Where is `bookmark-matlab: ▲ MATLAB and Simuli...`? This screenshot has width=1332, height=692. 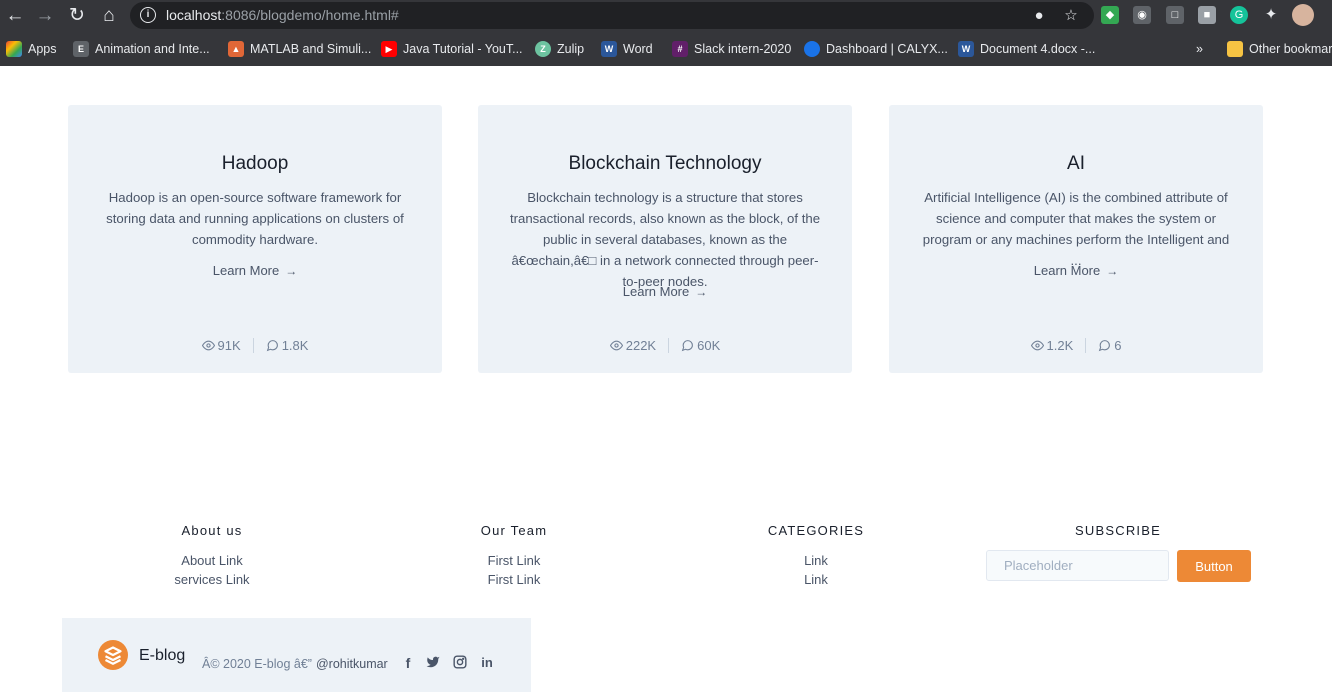
bookmark-matlab: ▲ MATLAB and Simuli... is located at coordinates (299, 49).